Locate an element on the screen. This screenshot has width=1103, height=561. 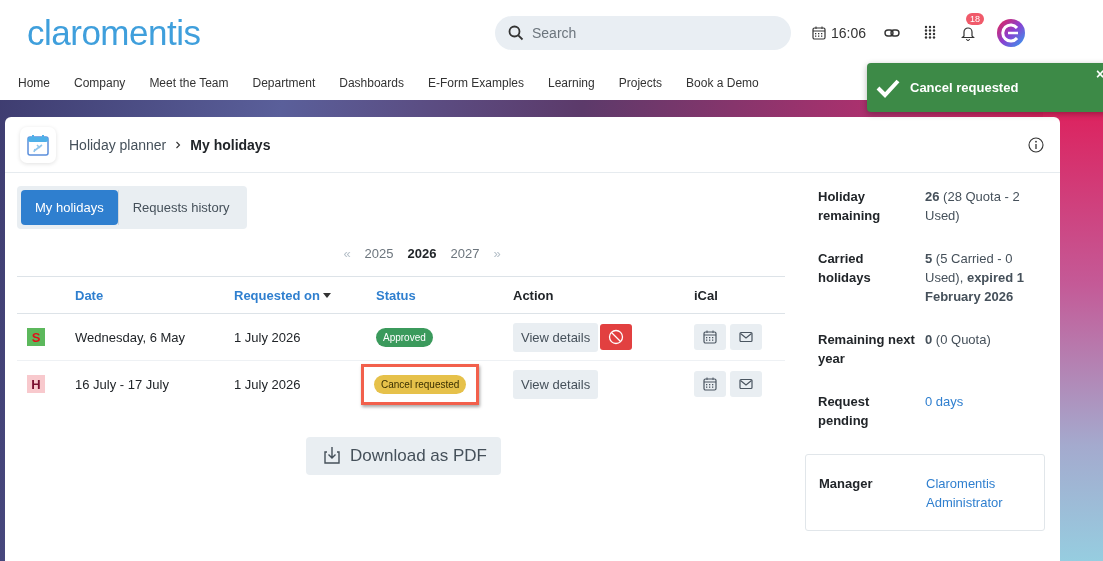
summary-value: 26 (28 Quota - 2 Used) is located at coordinates (973, 206).